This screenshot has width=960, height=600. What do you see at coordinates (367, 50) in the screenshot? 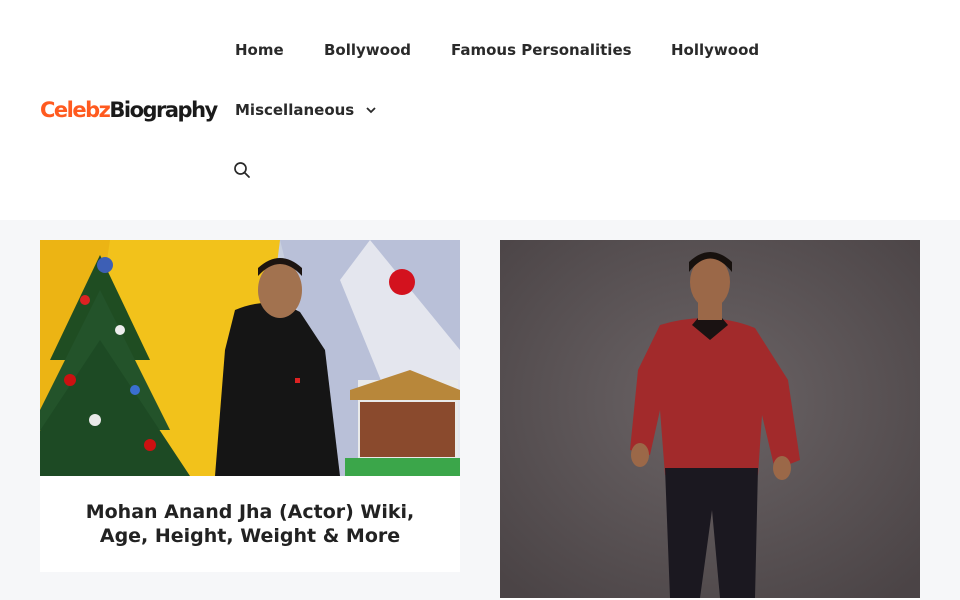
I see `nav-item-bollywood: Bollywood` at bounding box center [367, 50].